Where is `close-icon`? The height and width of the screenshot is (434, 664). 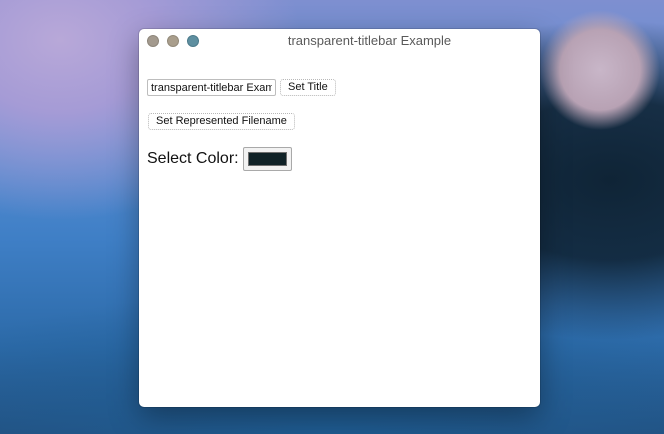 close-icon is located at coordinates (153, 41).